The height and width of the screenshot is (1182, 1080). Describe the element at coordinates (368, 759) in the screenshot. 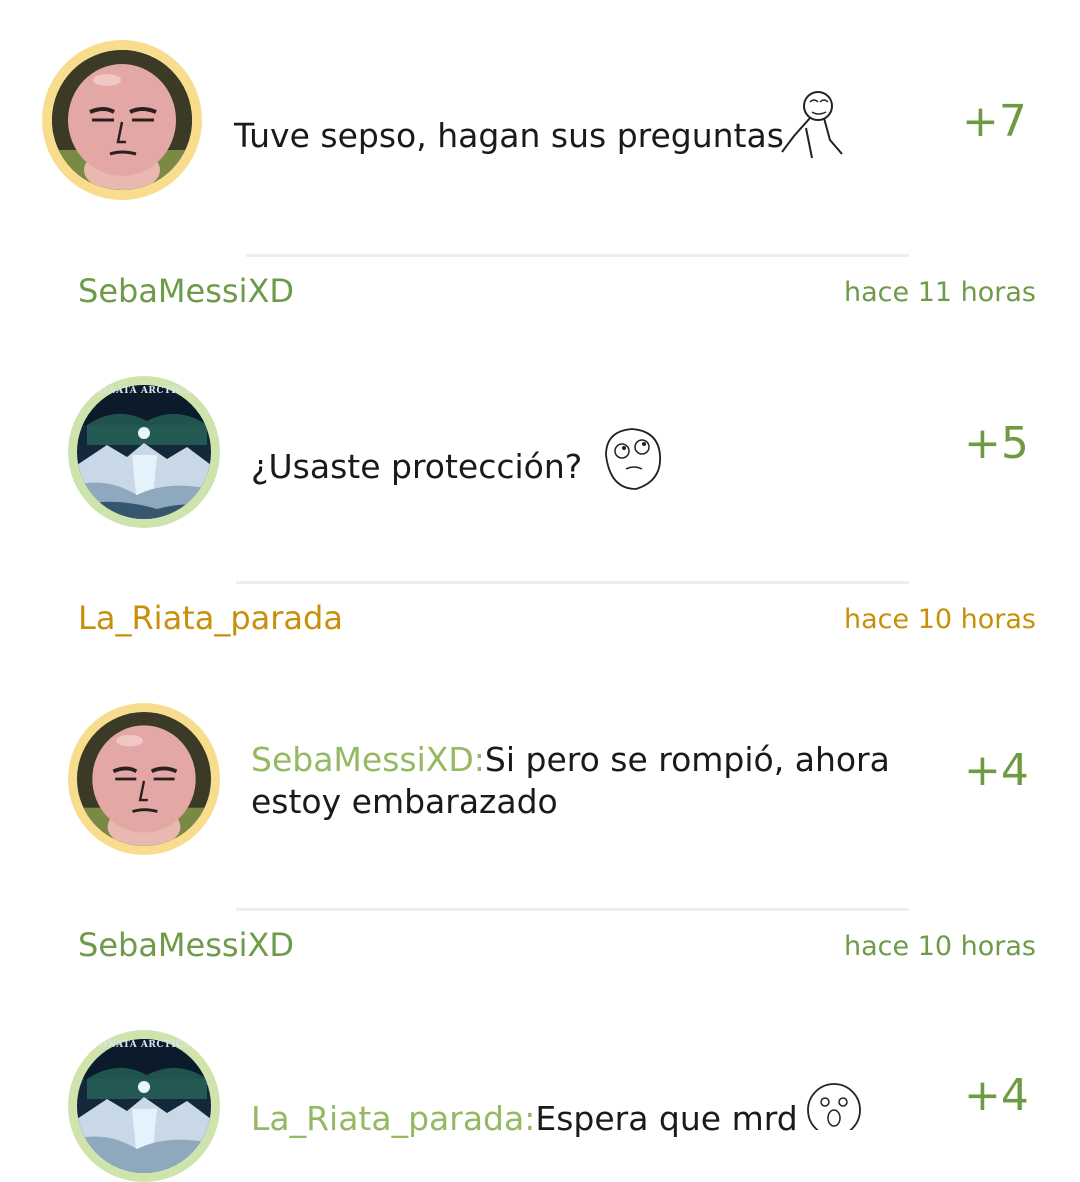

I see `reply-mention: SebaMessiXD:` at that location.